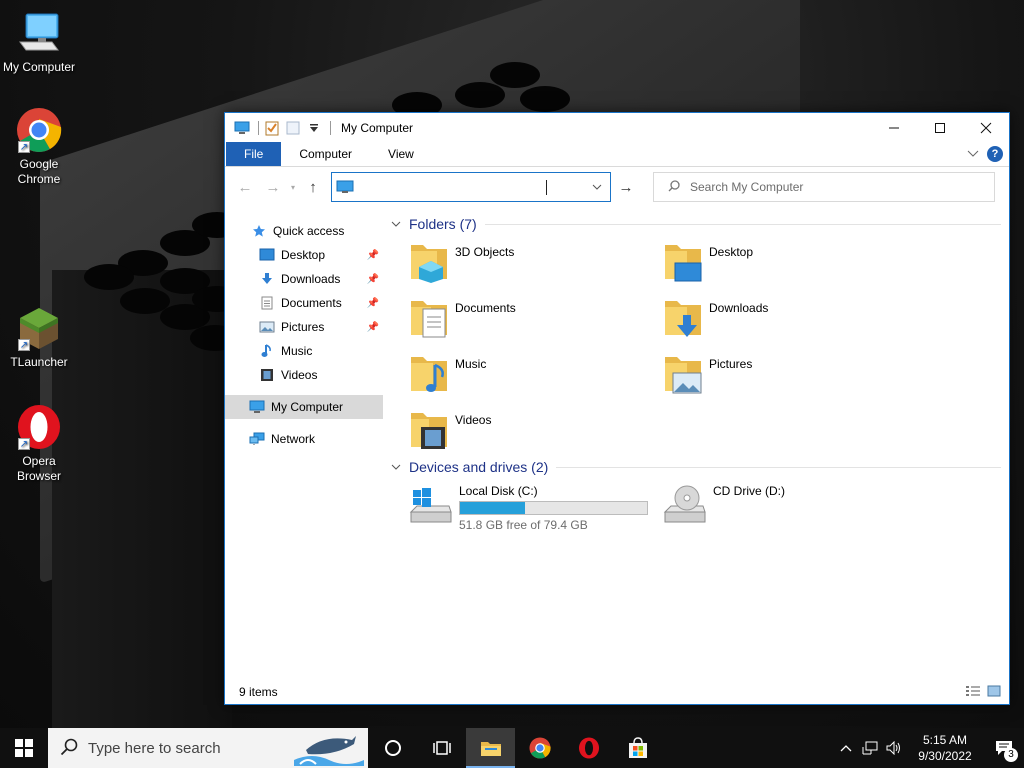 The image size is (1024, 768). I want to click on taskbar-file-explorer, so click(490, 748).